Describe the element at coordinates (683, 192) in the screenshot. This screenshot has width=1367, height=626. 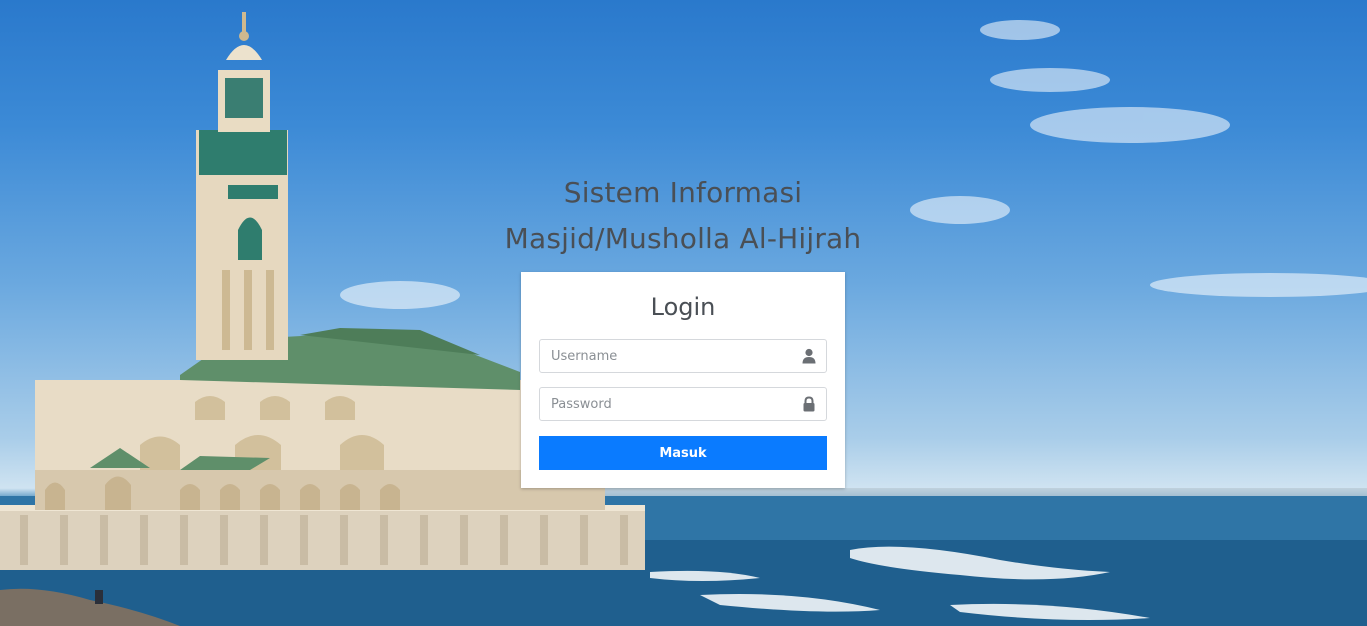
I see `app-title-line-1: Sistem Informasi` at that location.